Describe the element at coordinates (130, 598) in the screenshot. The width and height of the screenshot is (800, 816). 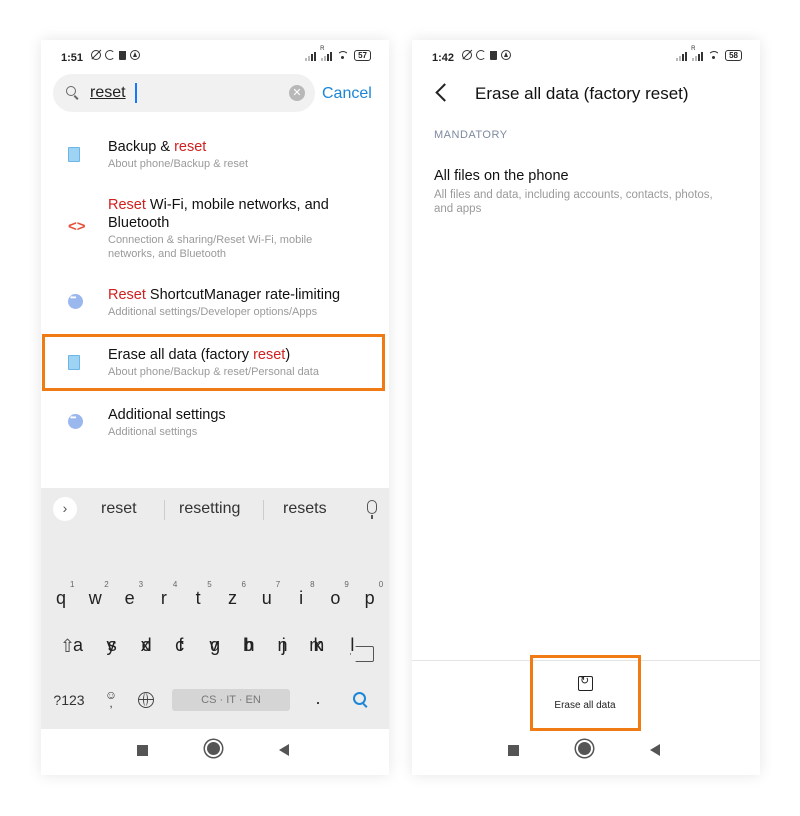
I see `key-e: e` at that location.